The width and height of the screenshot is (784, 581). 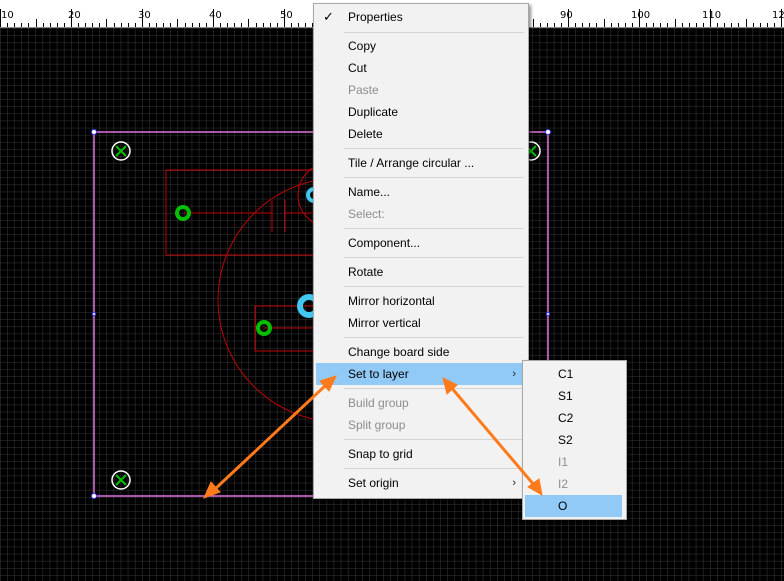 What do you see at coordinates (420, 425) in the screenshot?
I see `menu-item-split-group: Split group` at bounding box center [420, 425].